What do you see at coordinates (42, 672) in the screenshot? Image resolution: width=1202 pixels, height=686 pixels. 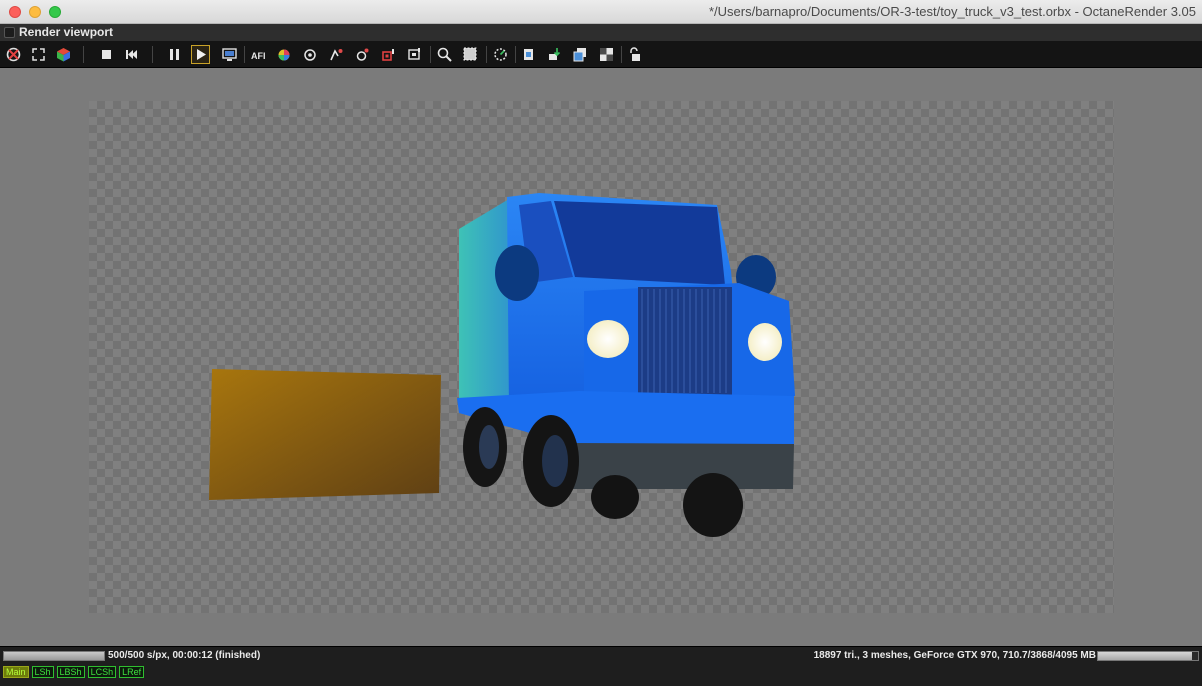 I see `pass-tab-lsh: LSh` at bounding box center [42, 672].